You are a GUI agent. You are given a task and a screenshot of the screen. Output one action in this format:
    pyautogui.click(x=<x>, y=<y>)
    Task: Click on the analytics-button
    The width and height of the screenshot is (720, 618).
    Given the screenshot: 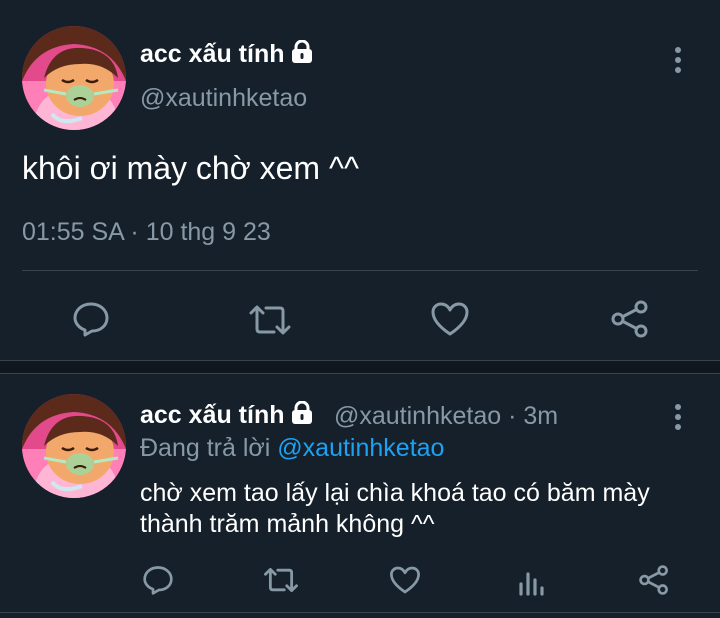 What is the action you would take?
    pyautogui.click(x=532, y=581)
    